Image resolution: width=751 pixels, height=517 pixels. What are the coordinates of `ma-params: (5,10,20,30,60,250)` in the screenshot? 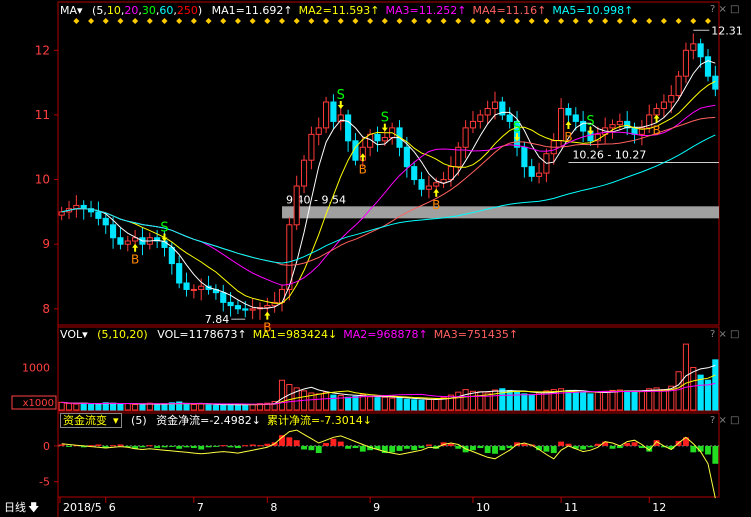 It's located at (147, 10).